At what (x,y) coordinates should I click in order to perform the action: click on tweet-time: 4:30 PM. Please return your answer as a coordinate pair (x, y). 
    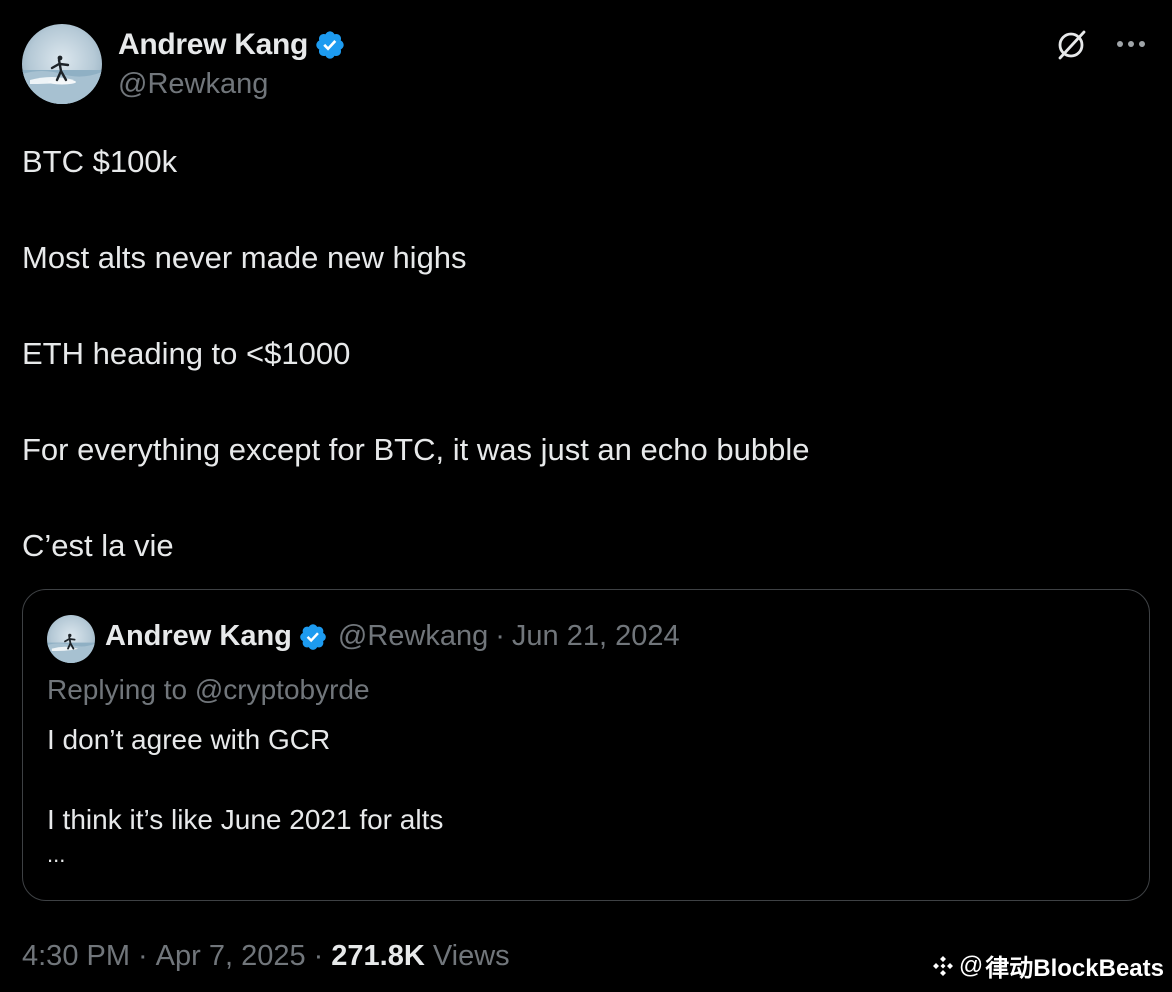
    Looking at the image, I should click on (76, 956).